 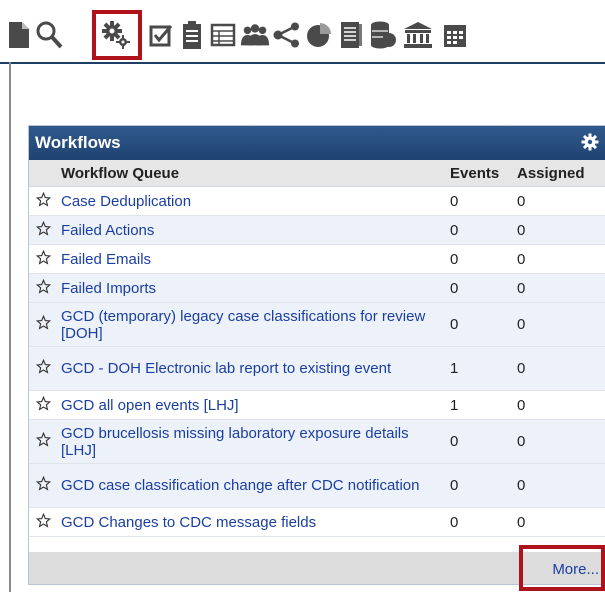 I want to click on share-icon, so click(x=287, y=35).